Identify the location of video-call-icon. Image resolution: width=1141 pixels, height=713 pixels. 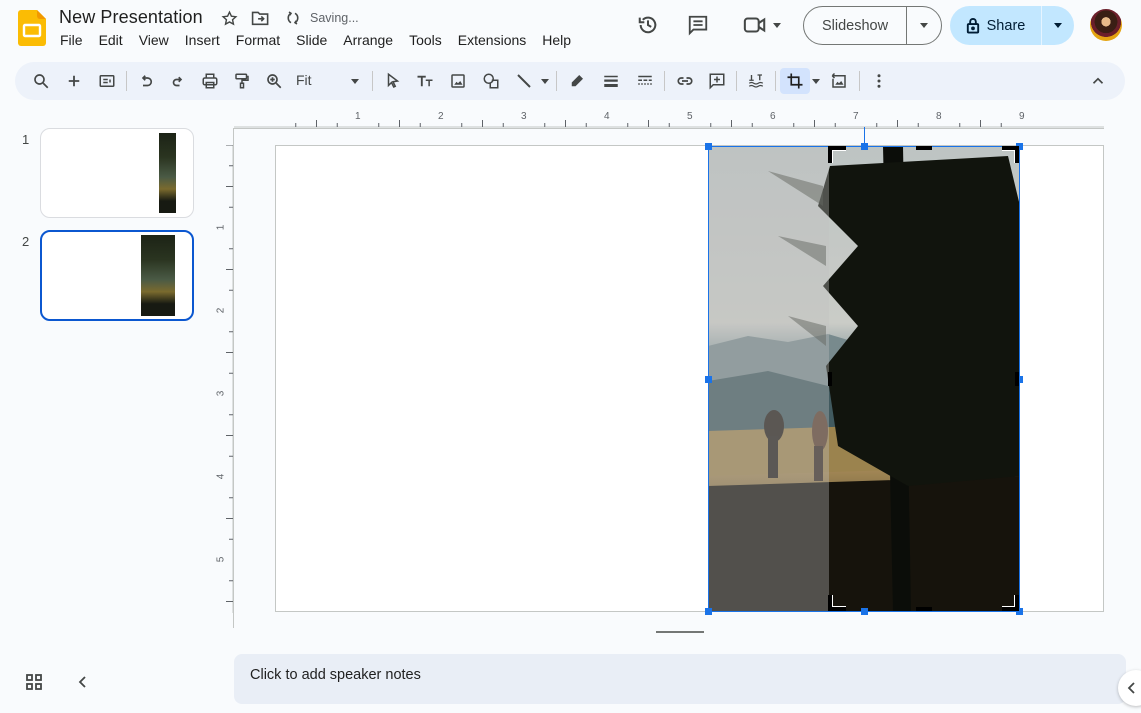
(754, 25).